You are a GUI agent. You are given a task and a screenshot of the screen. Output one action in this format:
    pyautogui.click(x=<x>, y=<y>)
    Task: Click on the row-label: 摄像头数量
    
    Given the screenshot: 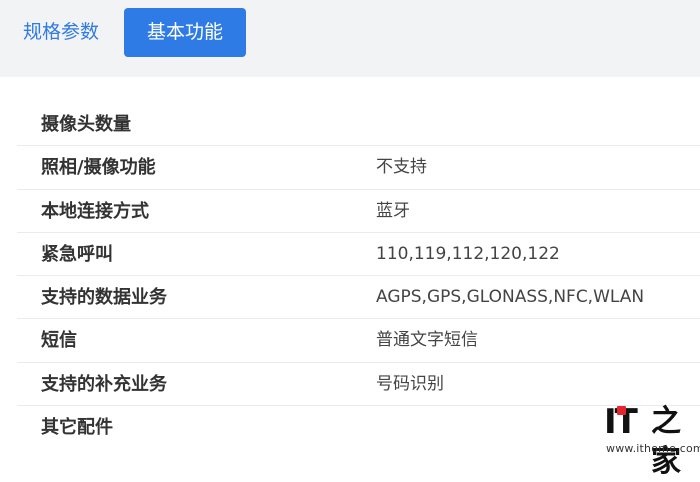 What is the action you would take?
    pyautogui.click(x=86, y=124)
    